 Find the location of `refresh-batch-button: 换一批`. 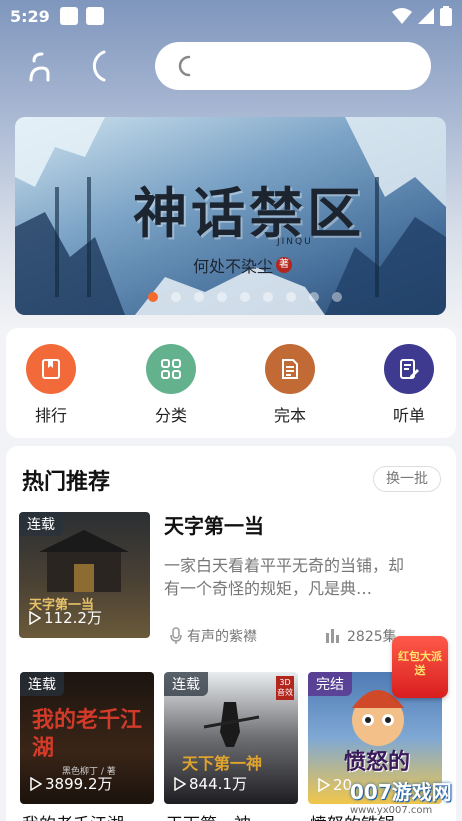

refresh-batch-button: 换一批 is located at coordinates (407, 479).